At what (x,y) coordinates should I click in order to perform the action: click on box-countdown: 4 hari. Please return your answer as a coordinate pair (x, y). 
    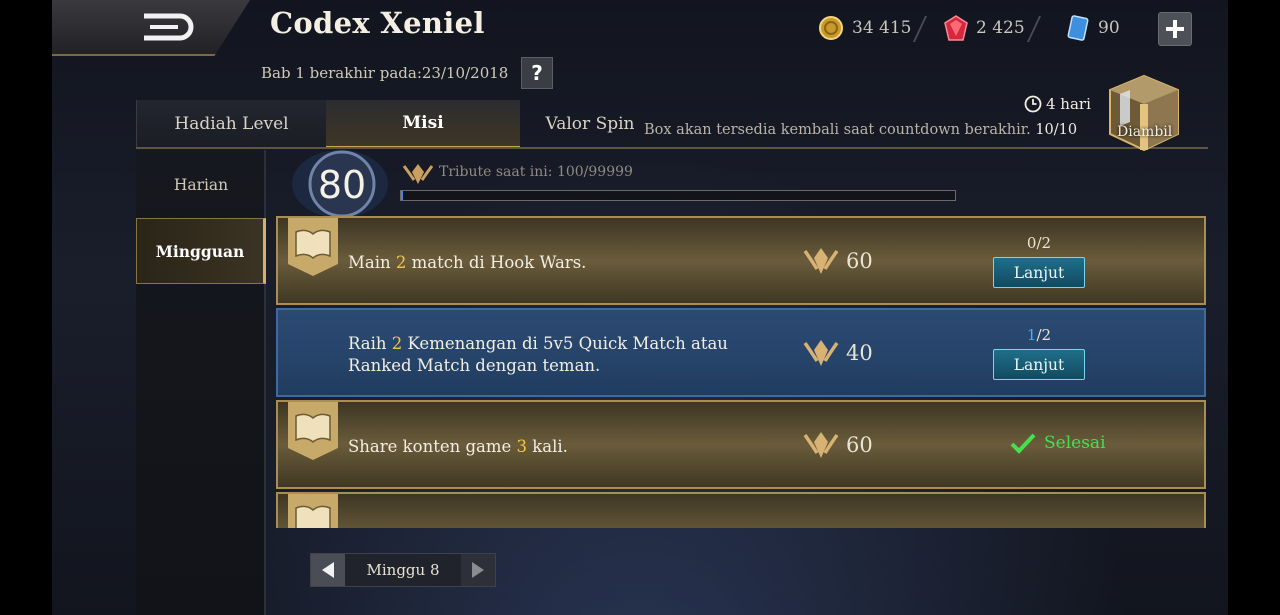
    Looking at the image, I should click on (1057, 104).